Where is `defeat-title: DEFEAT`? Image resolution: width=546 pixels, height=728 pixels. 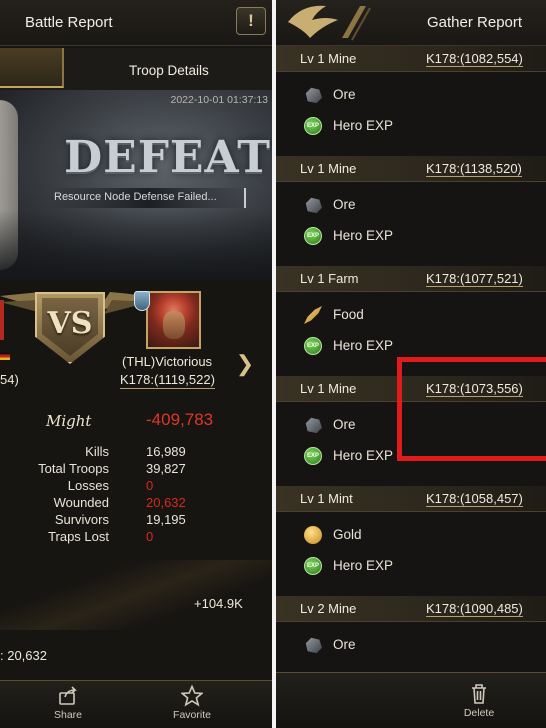
defeat-title: DEFEAT is located at coordinates (167, 157).